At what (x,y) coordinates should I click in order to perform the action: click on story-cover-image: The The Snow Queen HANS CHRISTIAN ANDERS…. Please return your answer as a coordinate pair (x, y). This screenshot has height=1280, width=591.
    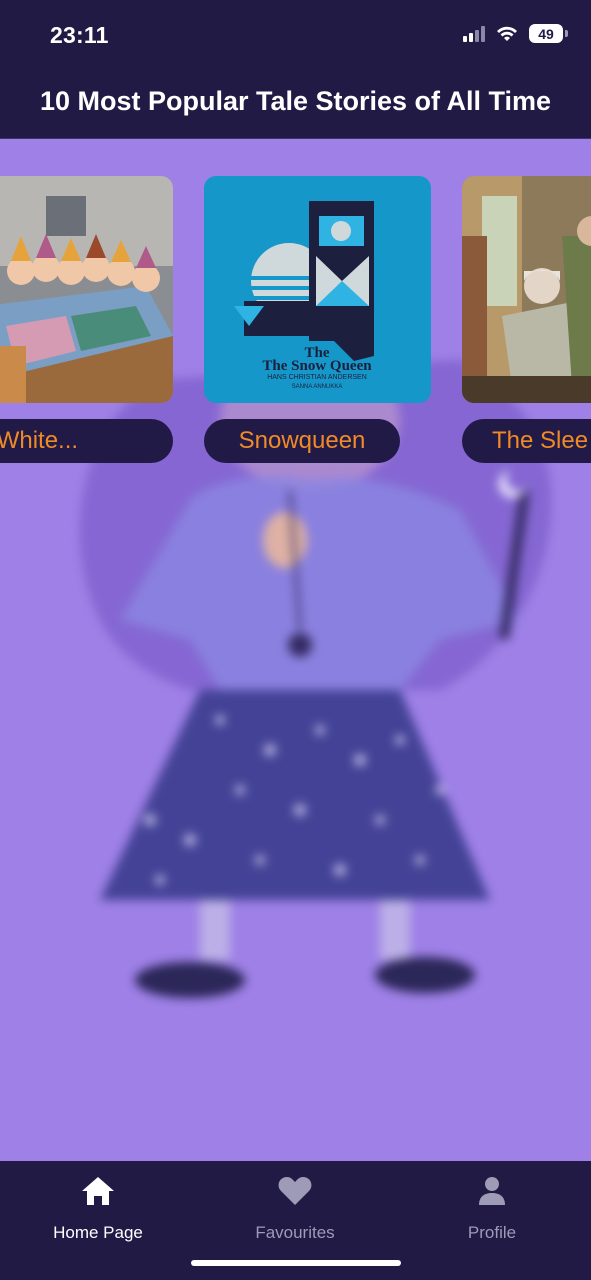
    Looking at the image, I should click on (317, 289).